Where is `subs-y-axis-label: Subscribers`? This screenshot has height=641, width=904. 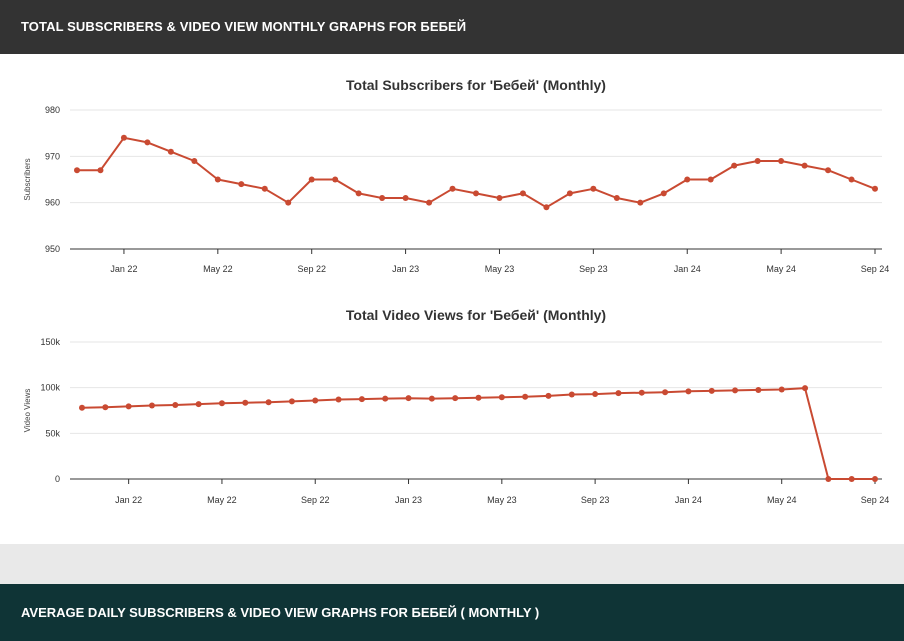
subs-y-axis-label: Subscribers is located at coordinates (27, 179).